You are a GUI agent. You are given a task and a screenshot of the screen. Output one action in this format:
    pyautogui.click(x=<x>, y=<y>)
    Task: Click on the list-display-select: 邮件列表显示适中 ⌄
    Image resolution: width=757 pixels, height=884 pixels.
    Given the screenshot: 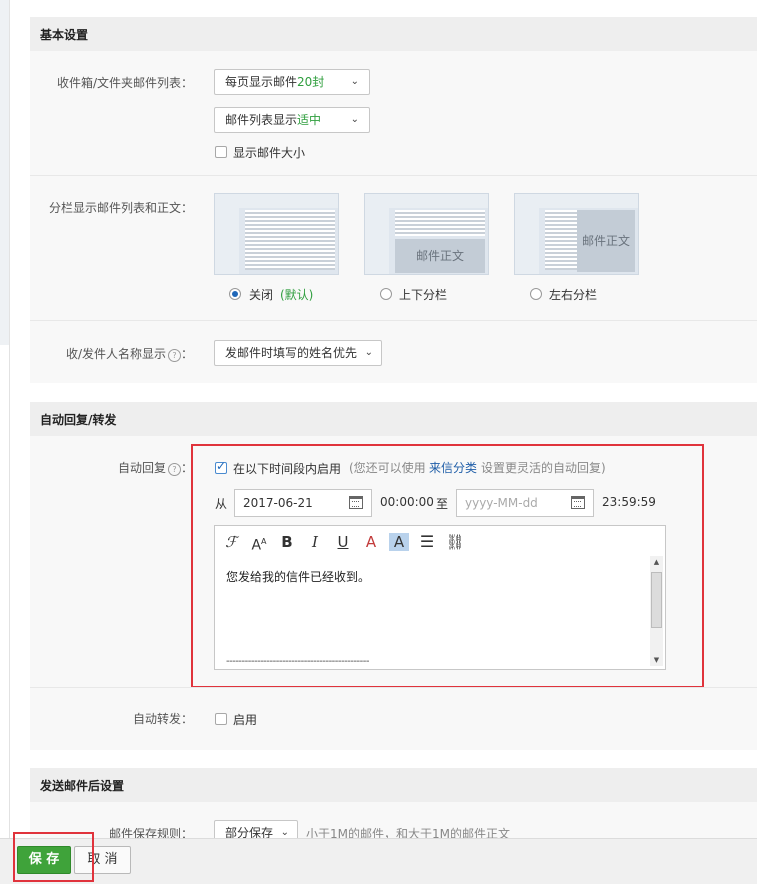 What is the action you would take?
    pyautogui.click(x=292, y=120)
    